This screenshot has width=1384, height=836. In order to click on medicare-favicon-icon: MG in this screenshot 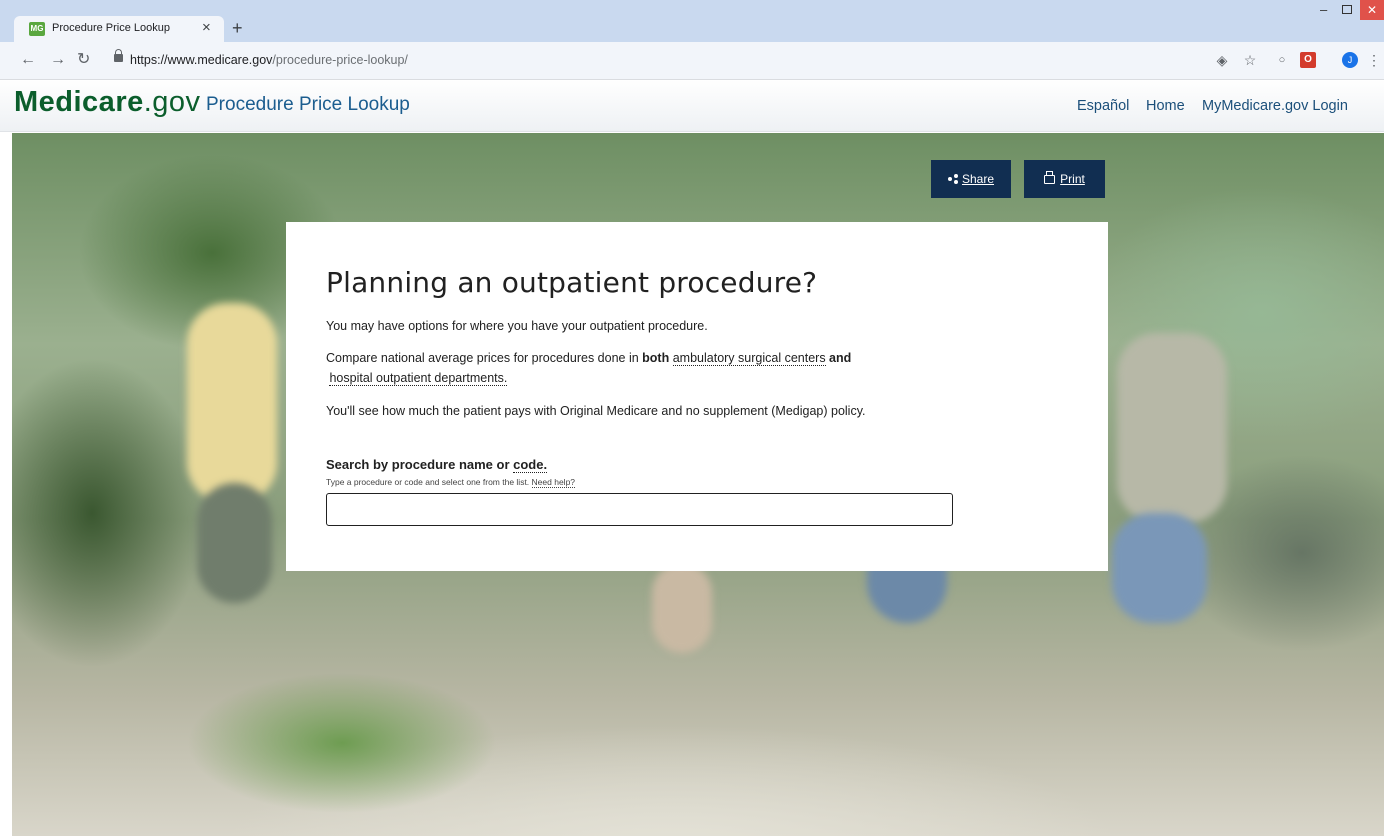, I will do `click(37, 29)`.